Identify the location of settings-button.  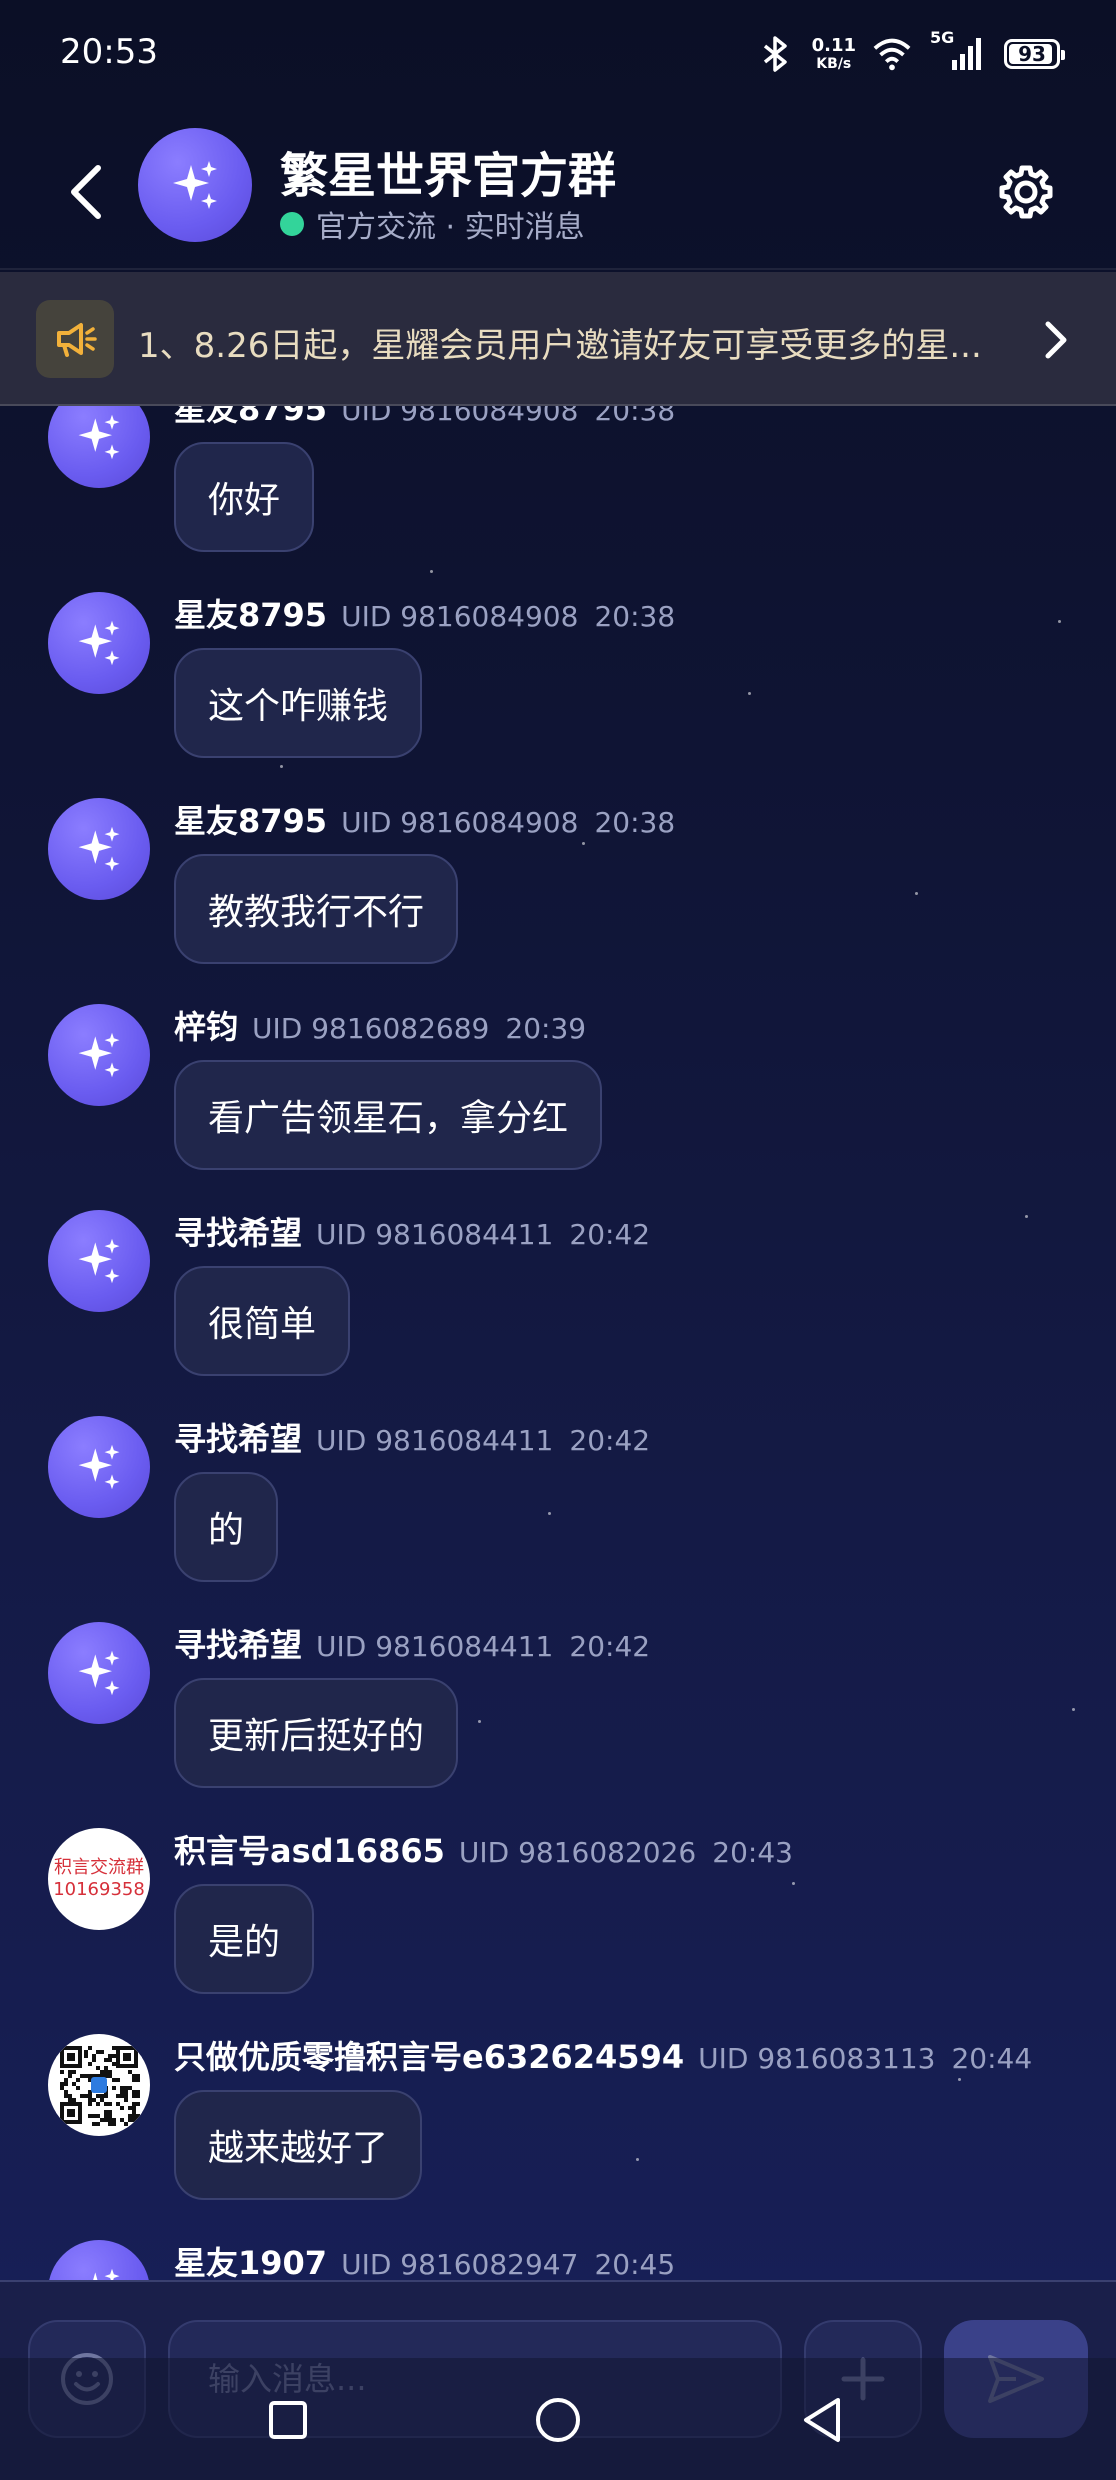
(1026, 192).